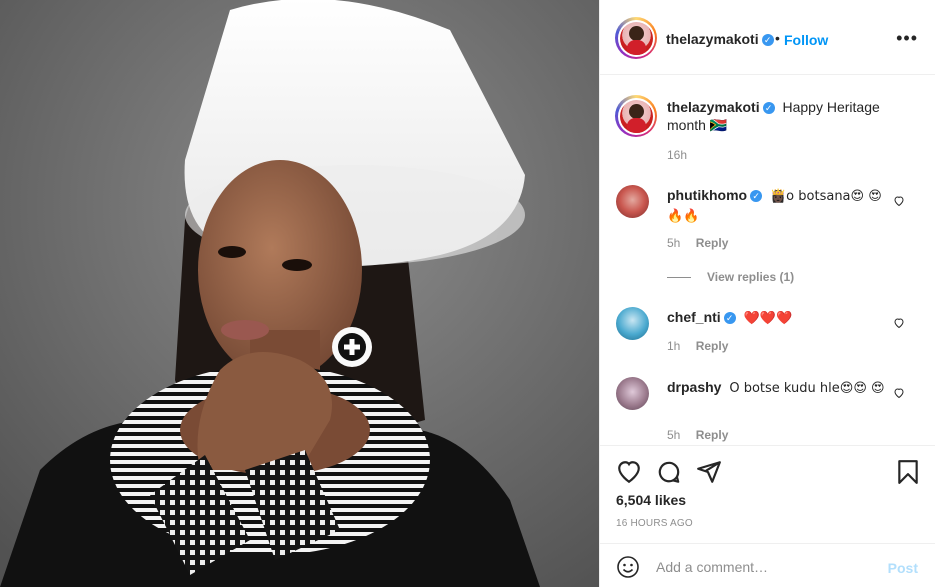  Describe the element at coordinates (782, 116) in the screenshot. I see `caption-text-block: thelazymakoti ✓ Happy Heritage month 🇿🇦` at that location.